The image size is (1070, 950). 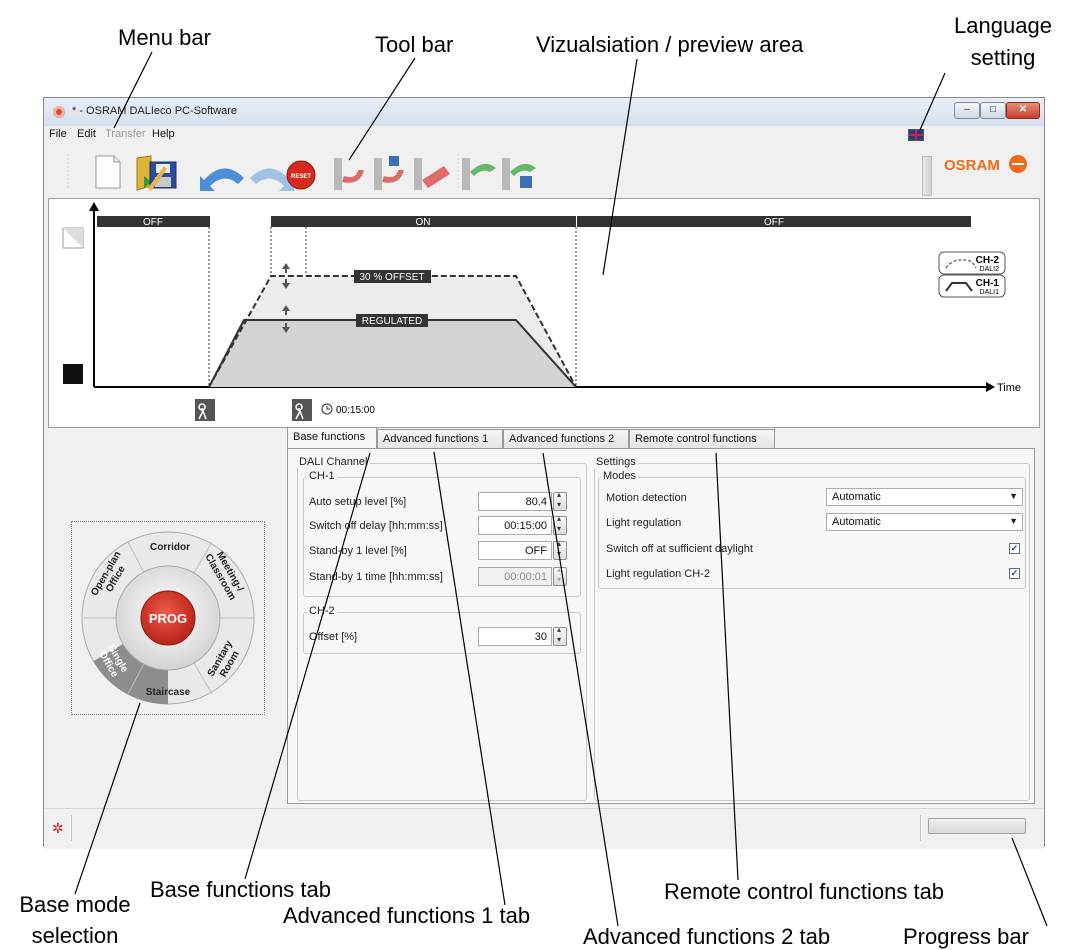 What do you see at coordinates (164, 37) in the screenshot?
I see `menu-bar-callout: Menu bar` at bounding box center [164, 37].